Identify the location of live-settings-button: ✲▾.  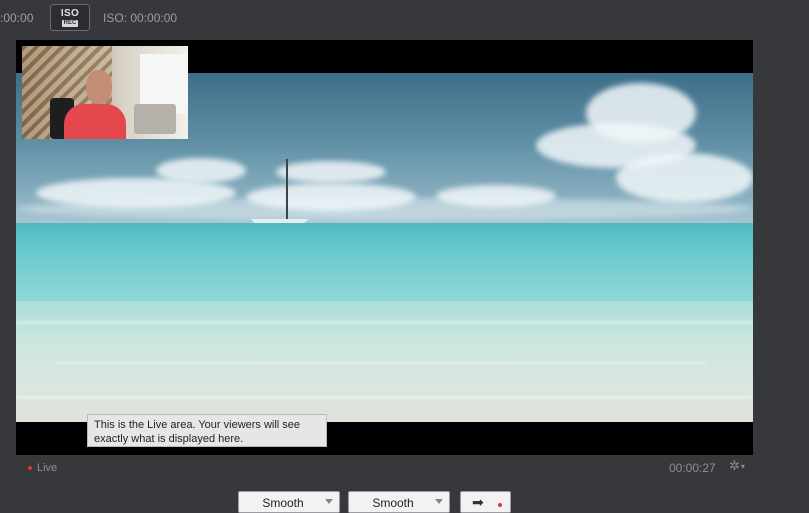
(737, 466).